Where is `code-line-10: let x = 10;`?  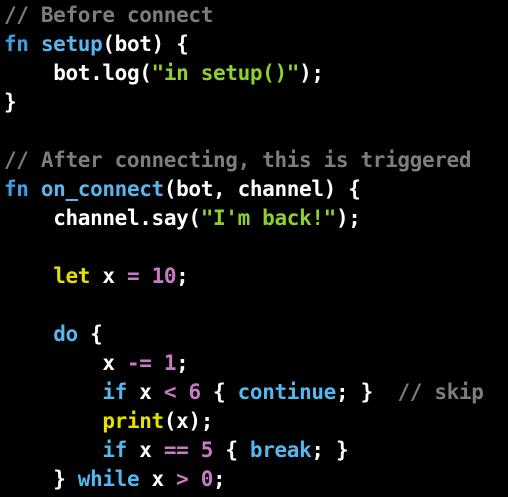
code-line-10: let x = 10; is located at coordinates (244, 276).